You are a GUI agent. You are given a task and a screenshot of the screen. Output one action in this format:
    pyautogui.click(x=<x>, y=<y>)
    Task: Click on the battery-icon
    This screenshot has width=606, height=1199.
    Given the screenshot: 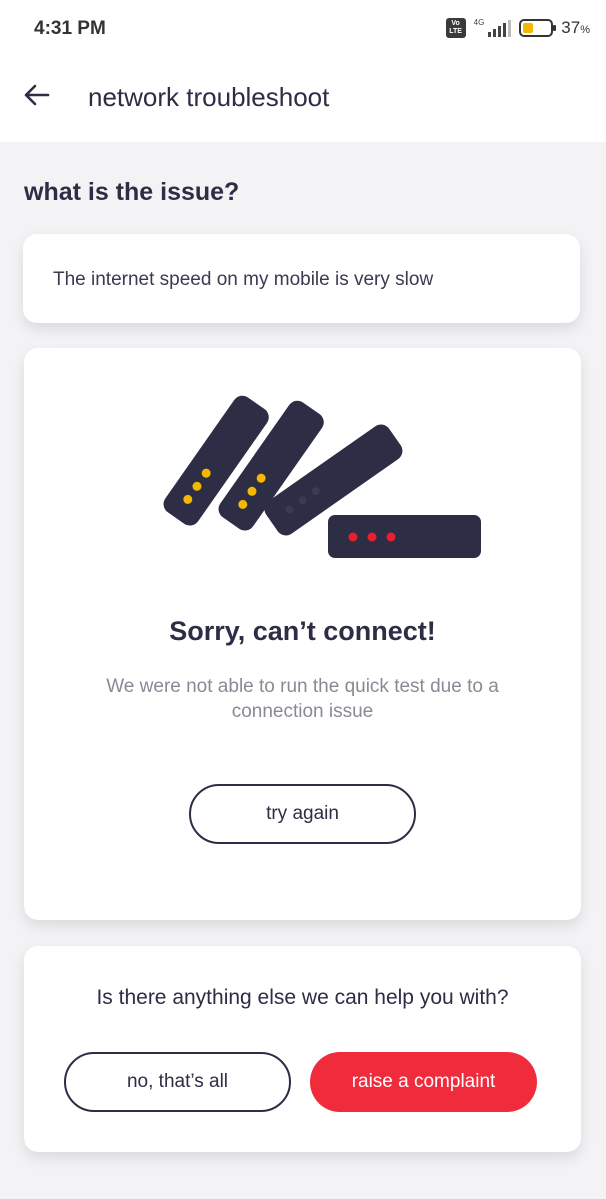 What is the action you would take?
    pyautogui.click(x=538, y=28)
    